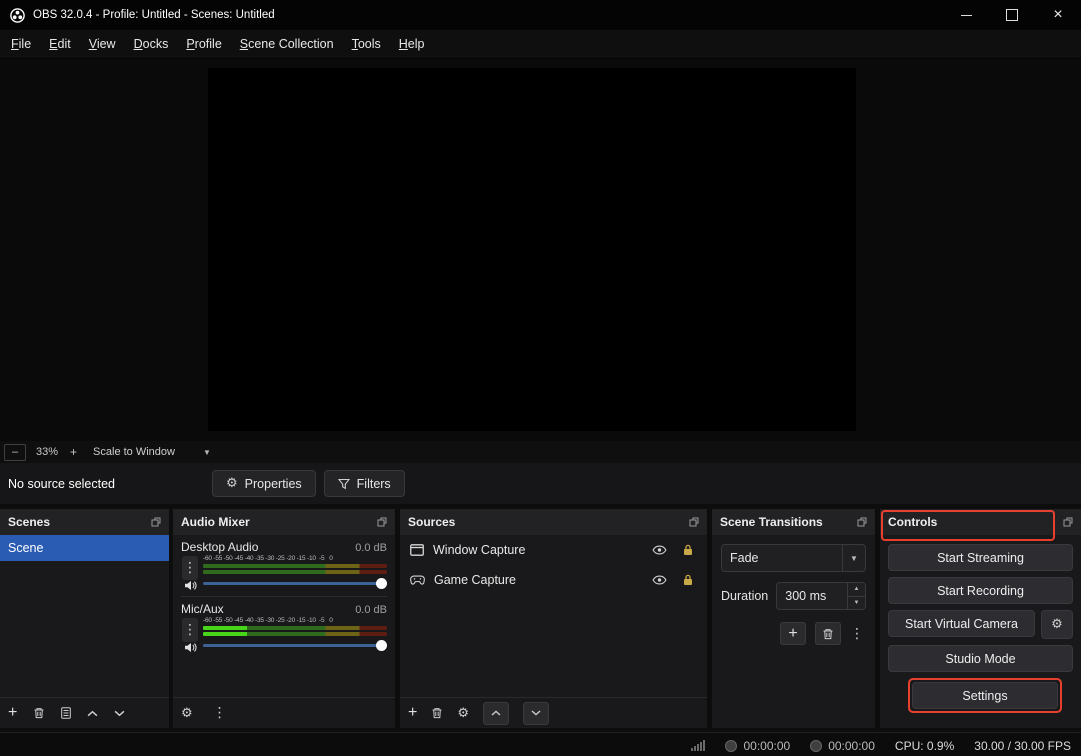 This screenshot has width=1081, height=756. What do you see at coordinates (66, 713) in the screenshot?
I see `scene-filters-button` at bounding box center [66, 713].